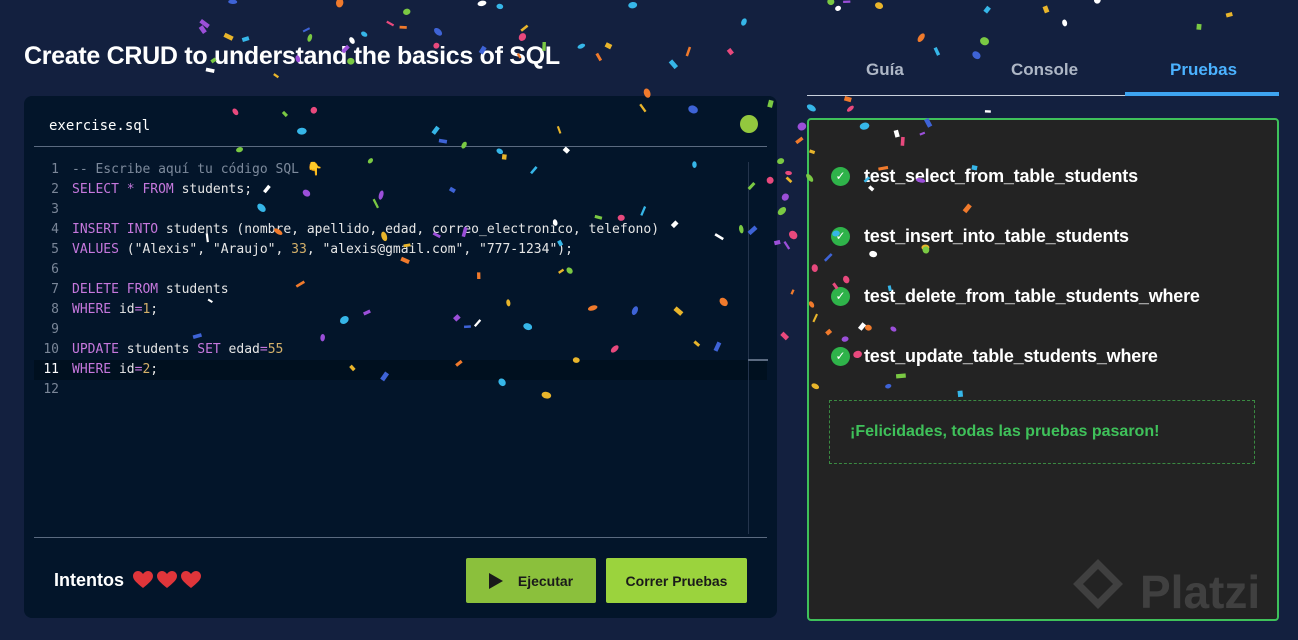 This screenshot has width=1298, height=640. I want to click on platzi-logo-watermark: Platzi, so click(1166, 588).